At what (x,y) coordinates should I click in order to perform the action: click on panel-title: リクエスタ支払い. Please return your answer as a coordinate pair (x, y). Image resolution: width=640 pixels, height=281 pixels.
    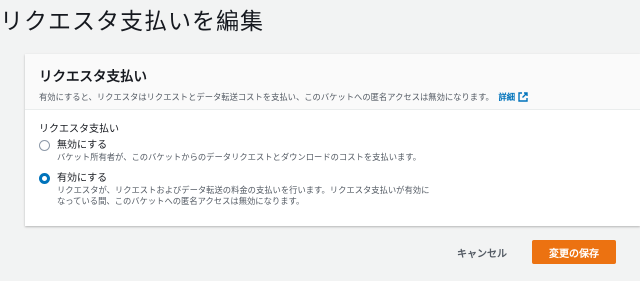
    Looking at the image, I should click on (93, 77).